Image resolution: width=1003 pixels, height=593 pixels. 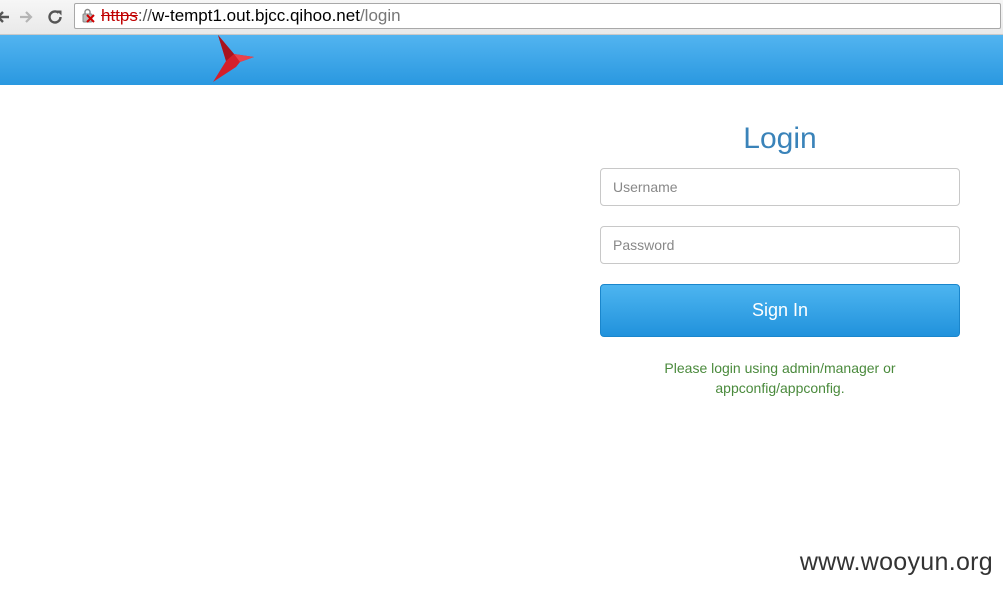 What do you see at coordinates (233, 58) in the screenshot?
I see `red-bird-logo` at bounding box center [233, 58].